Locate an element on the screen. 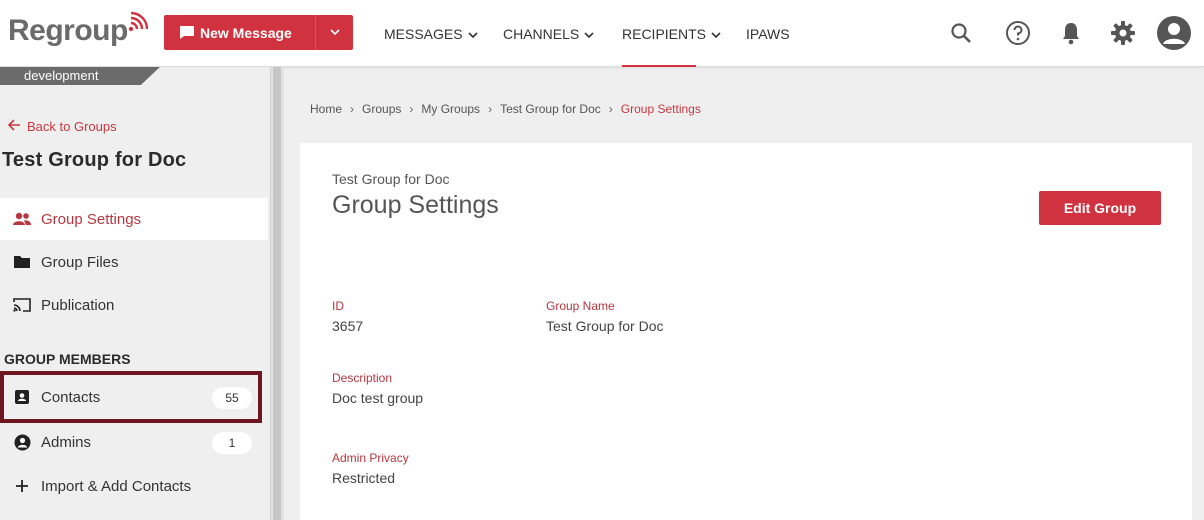 The height and width of the screenshot is (520, 1204). edit-group-button: Edit Group is located at coordinates (1100, 208).